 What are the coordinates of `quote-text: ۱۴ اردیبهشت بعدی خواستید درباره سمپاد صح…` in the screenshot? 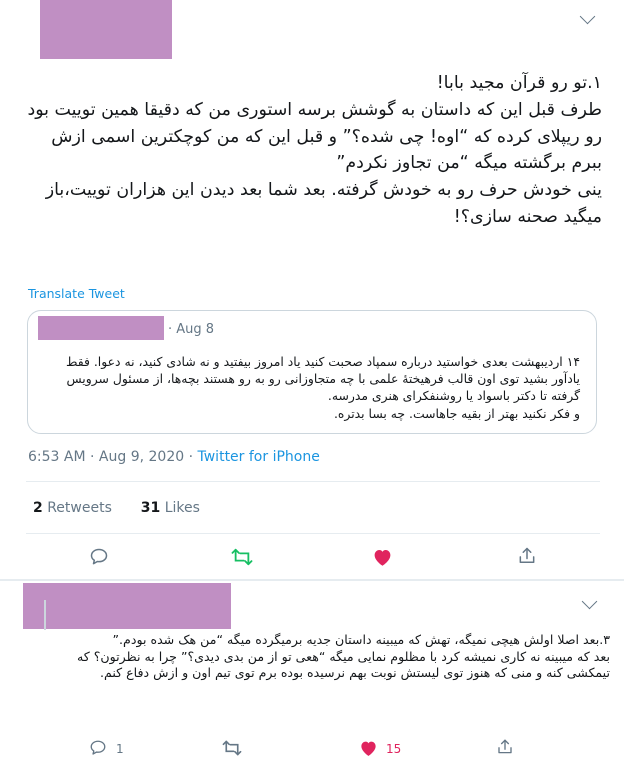 It's located at (322, 387).